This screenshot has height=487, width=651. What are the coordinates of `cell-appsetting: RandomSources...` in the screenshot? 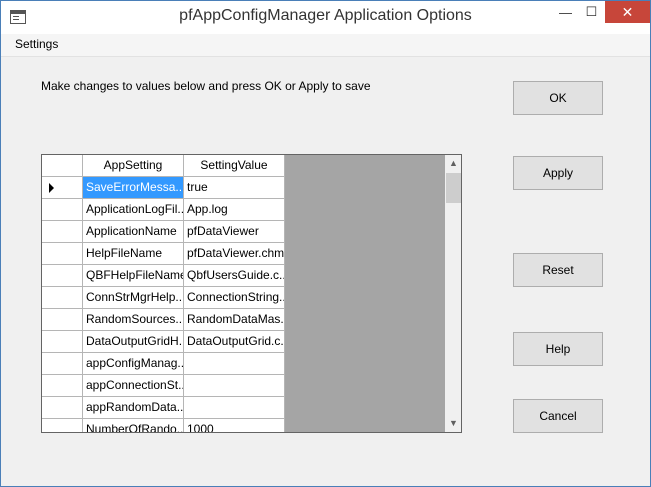 It's located at (133, 320).